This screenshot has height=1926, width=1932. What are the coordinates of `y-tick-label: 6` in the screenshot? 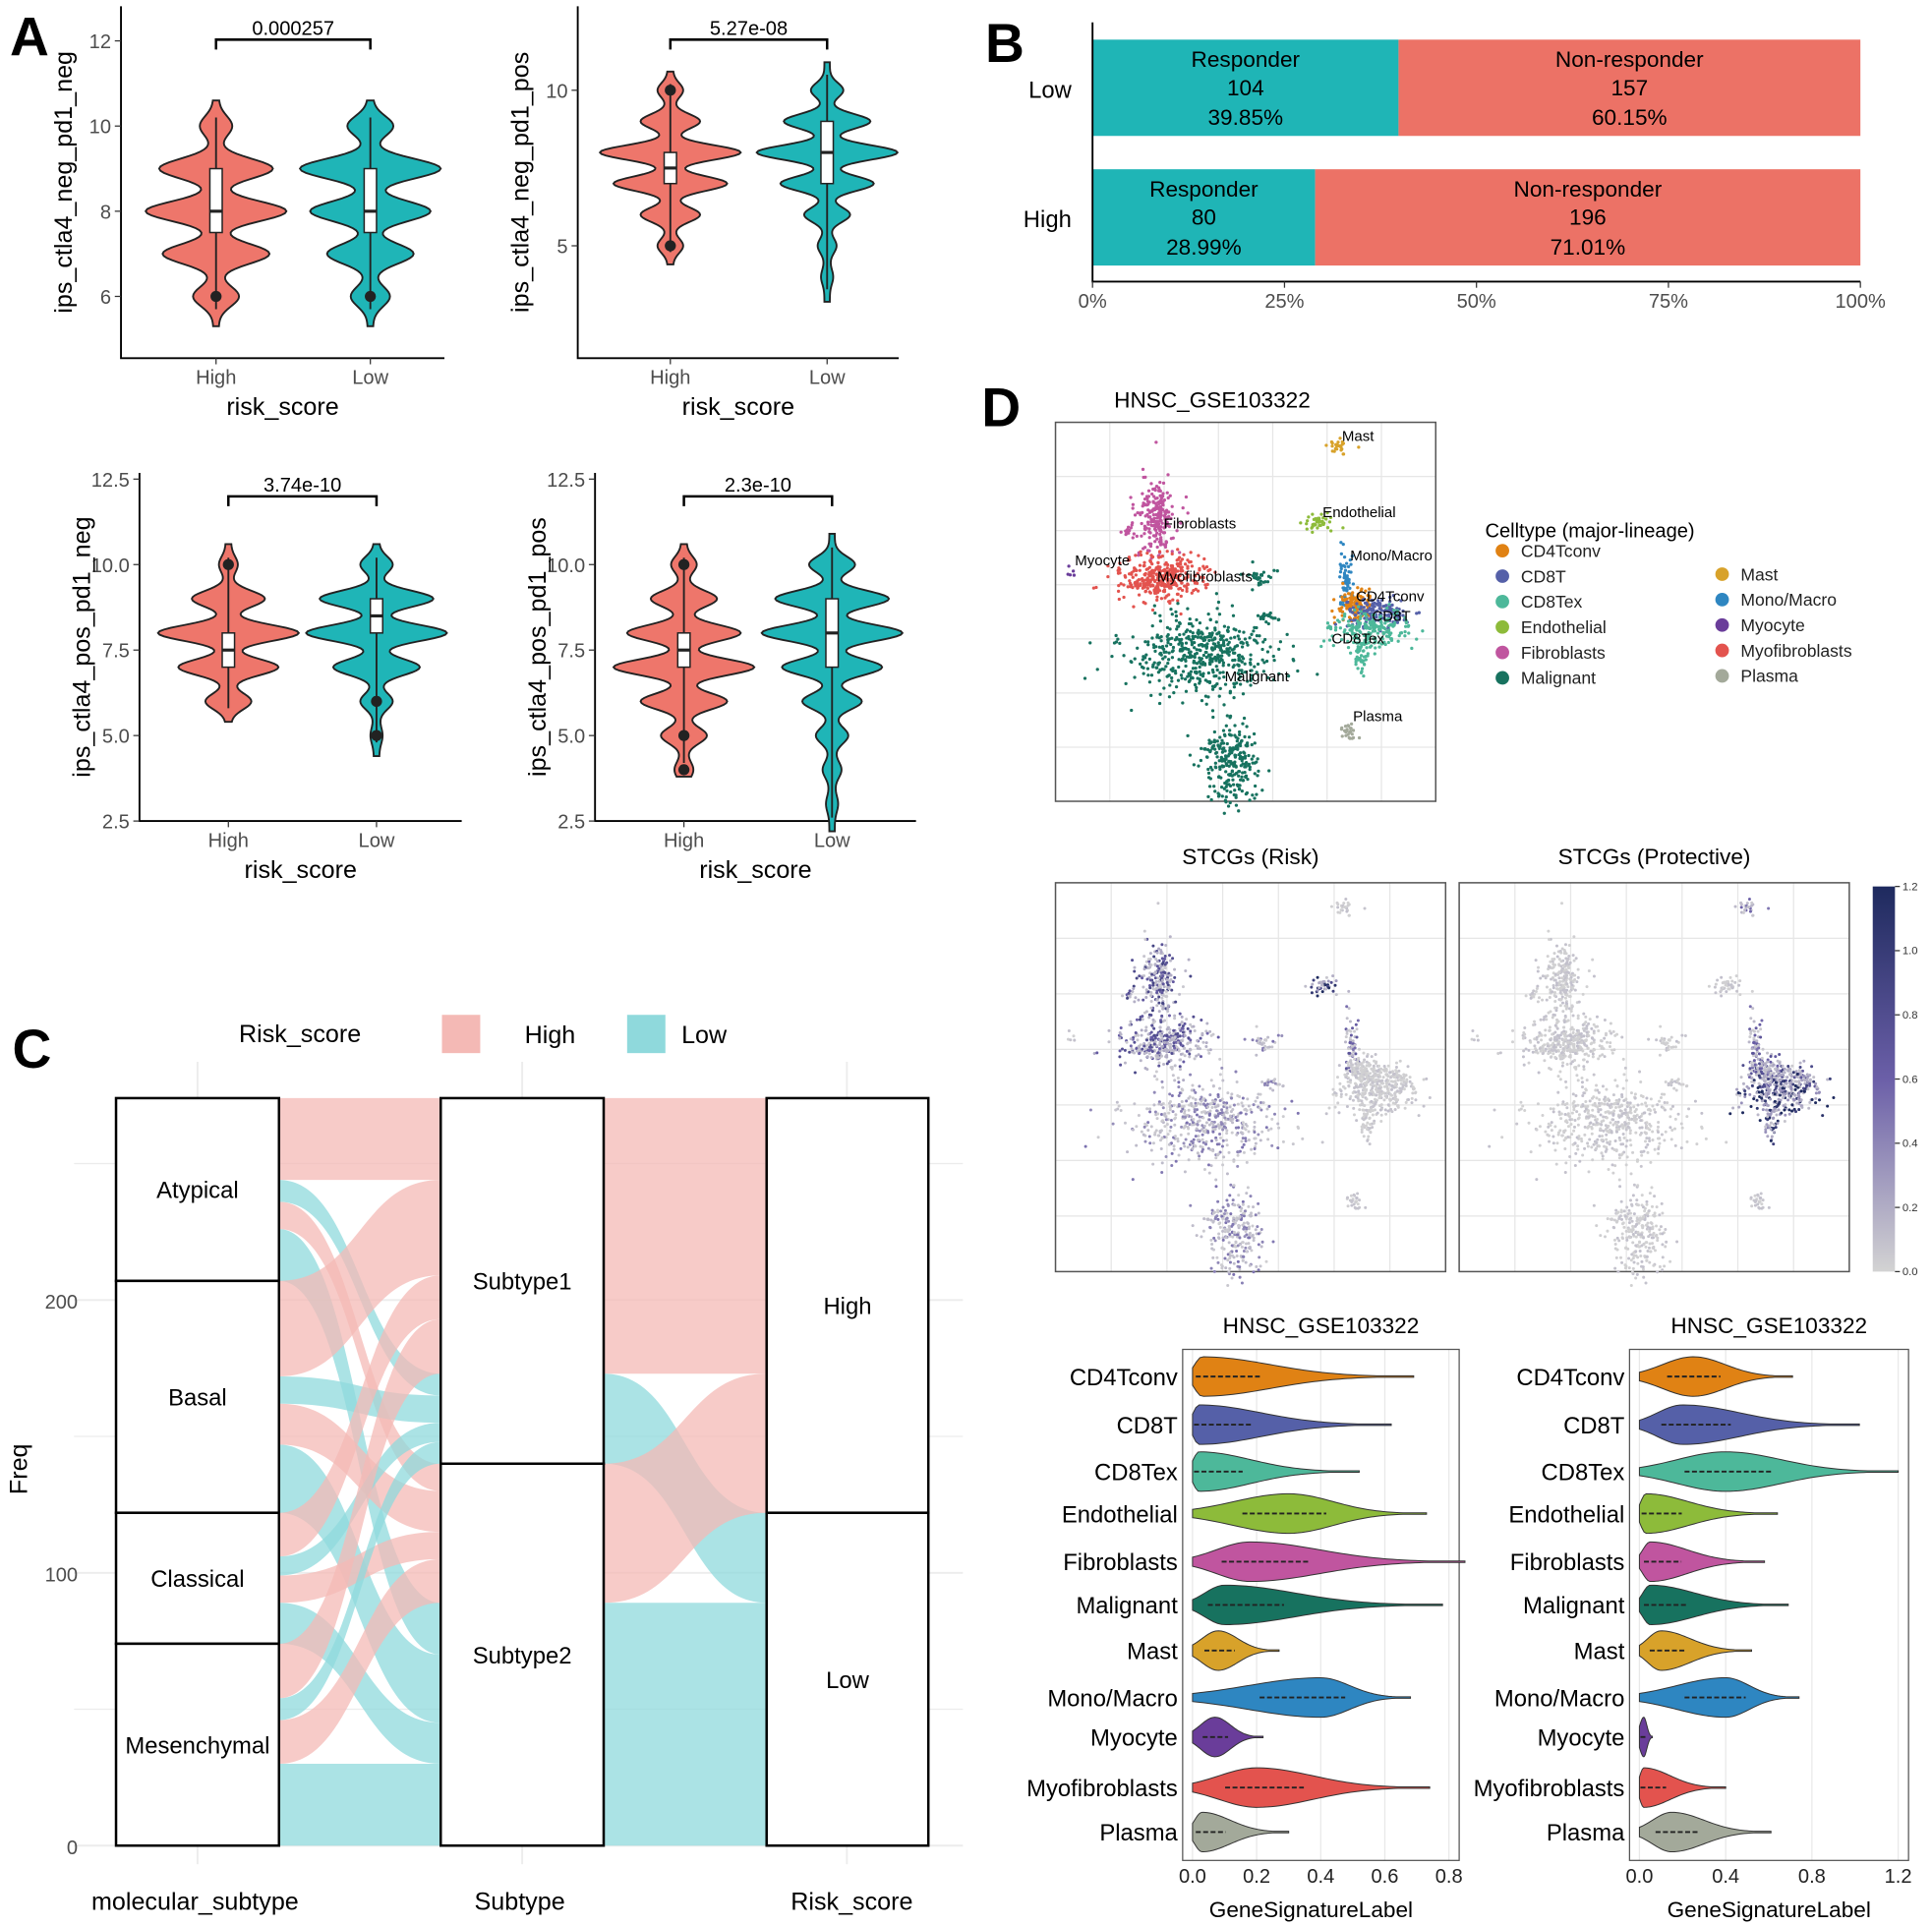 It's located at (105, 298).